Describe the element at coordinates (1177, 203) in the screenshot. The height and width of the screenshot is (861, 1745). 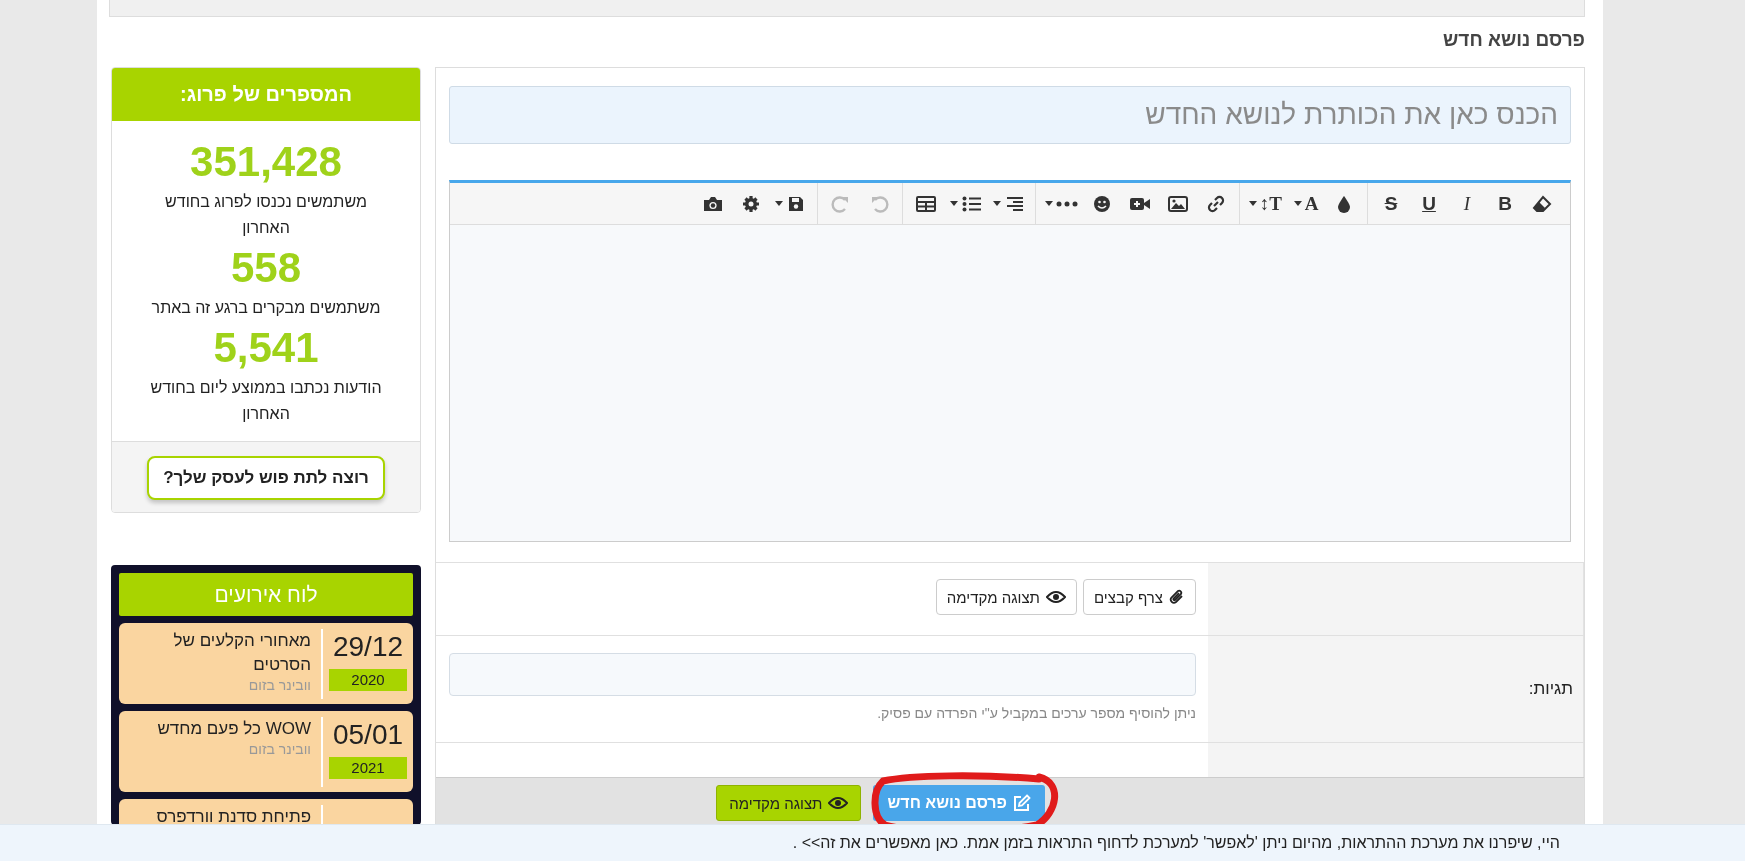
I see `image-icon` at that location.